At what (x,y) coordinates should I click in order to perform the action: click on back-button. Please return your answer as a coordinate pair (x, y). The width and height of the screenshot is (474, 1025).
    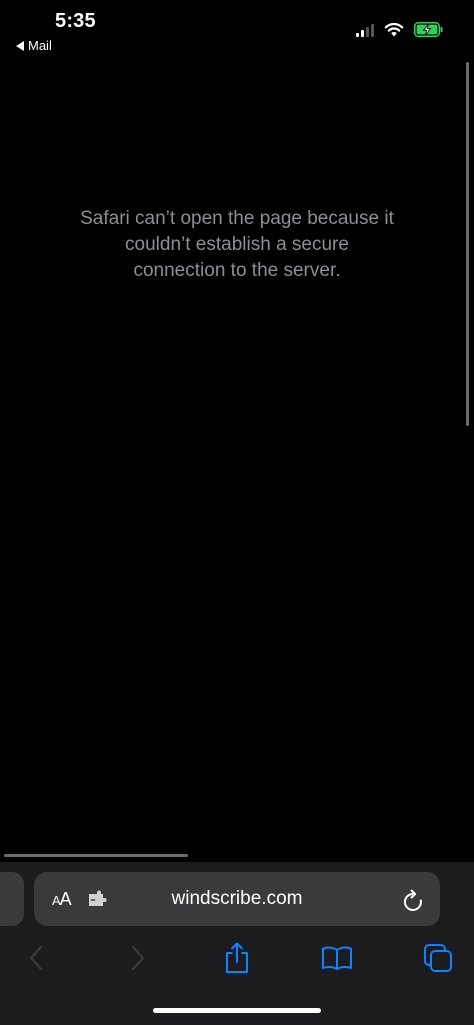
    Looking at the image, I should click on (36, 958).